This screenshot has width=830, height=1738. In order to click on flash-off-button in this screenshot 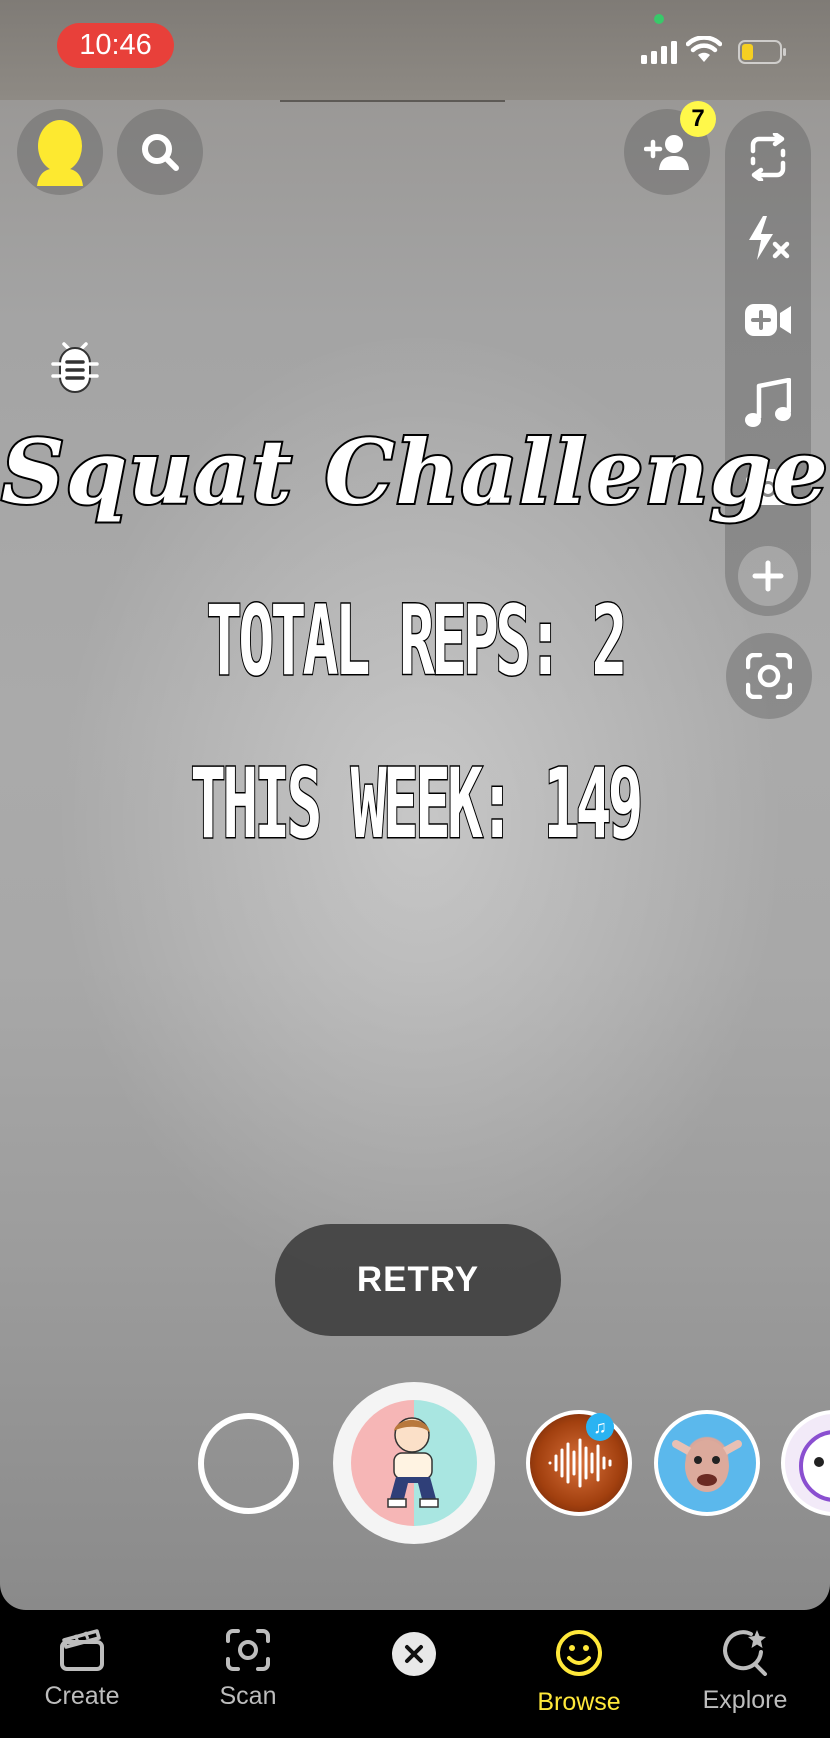, I will do `click(768, 238)`.